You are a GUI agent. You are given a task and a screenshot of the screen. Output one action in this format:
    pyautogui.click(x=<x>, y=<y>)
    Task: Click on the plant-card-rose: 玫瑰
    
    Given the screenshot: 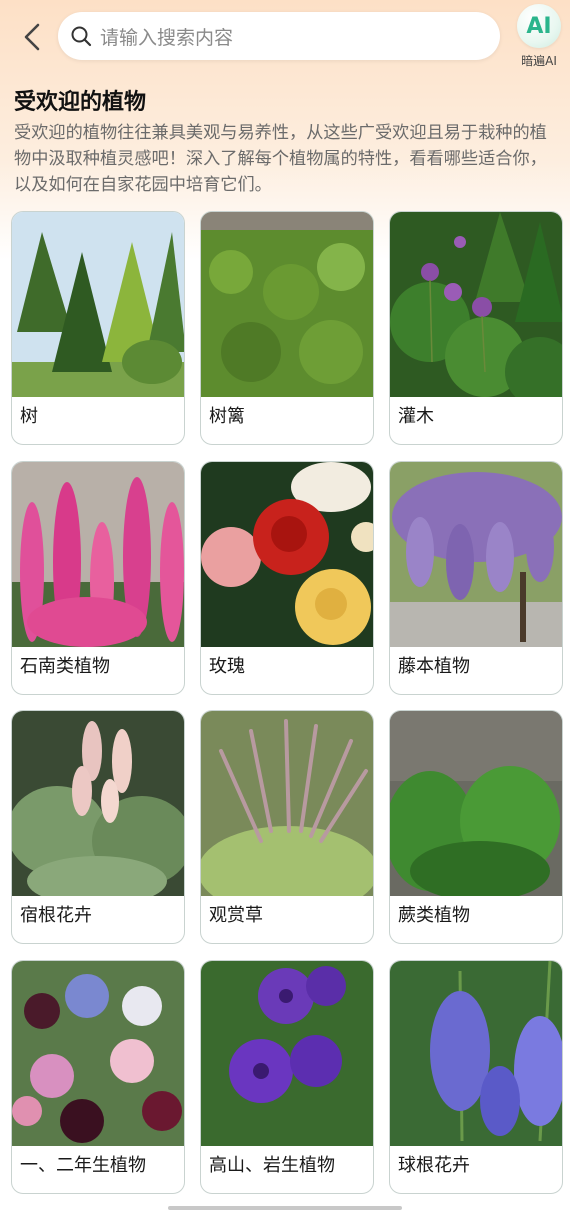 What is the action you would take?
    pyautogui.click(x=287, y=578)
    